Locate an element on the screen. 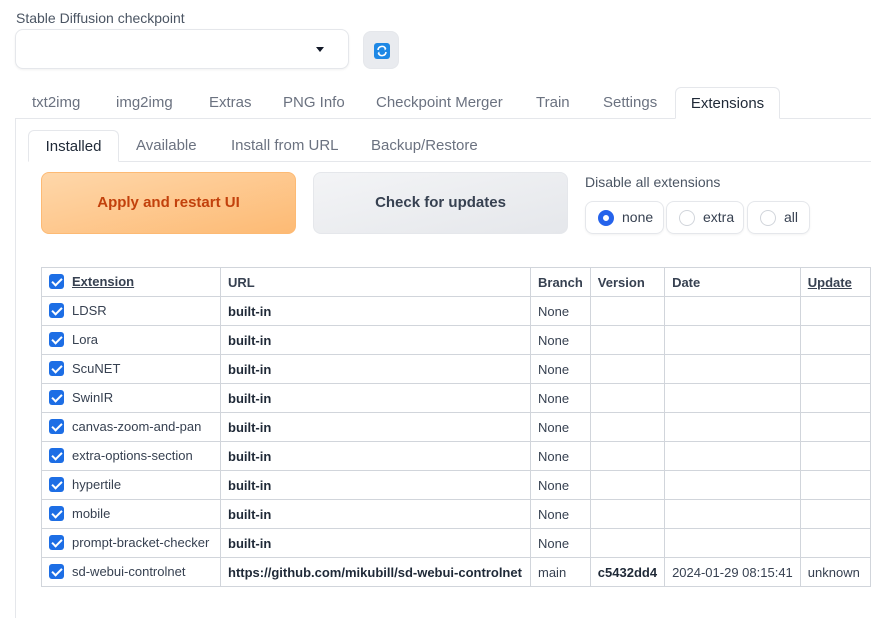 Image resolution: width=871 pixels, height=618 pixels. radio-all-label: all is located at coordinates (791, 217).